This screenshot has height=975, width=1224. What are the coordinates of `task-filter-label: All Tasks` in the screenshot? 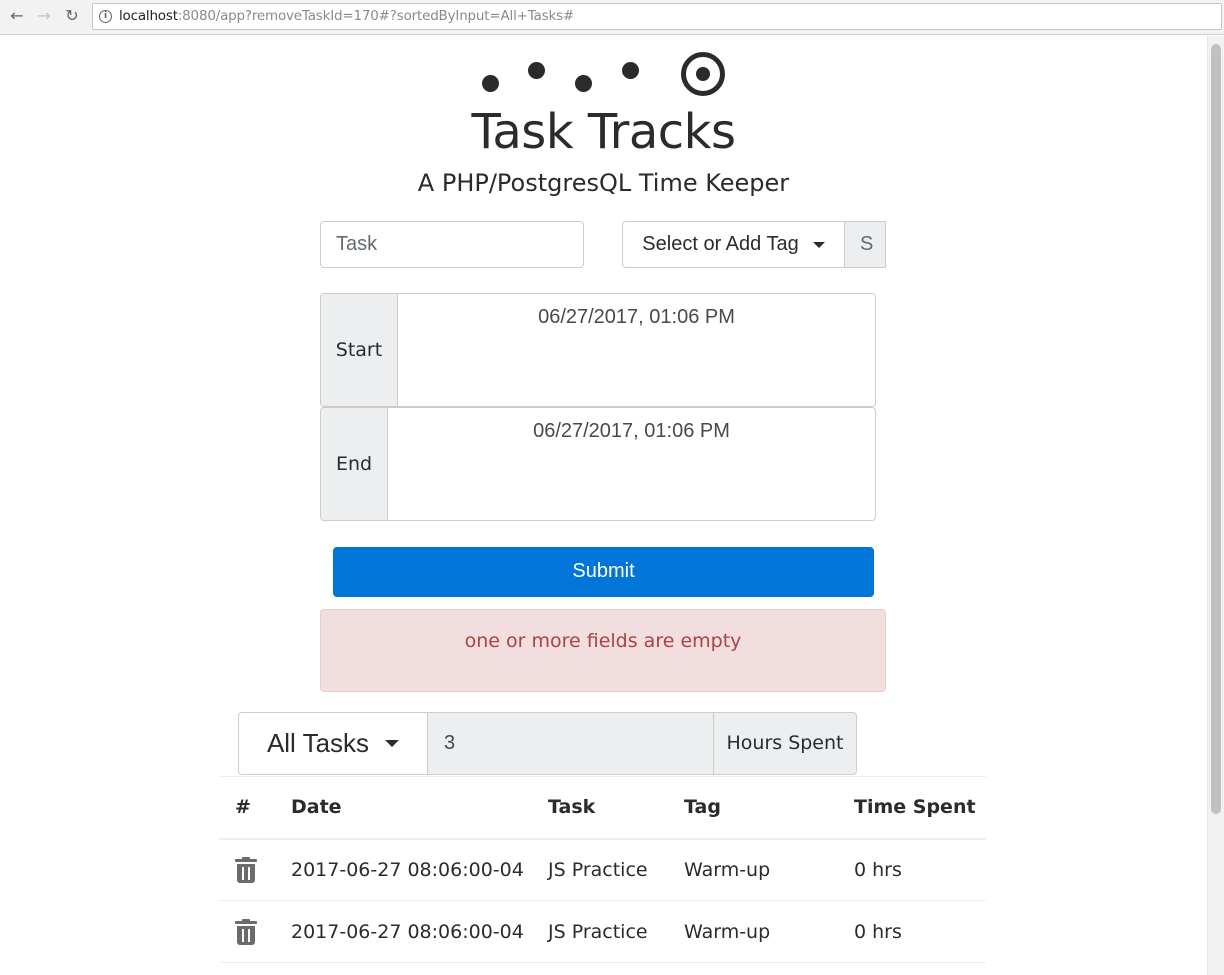 It's located at (318, 743).